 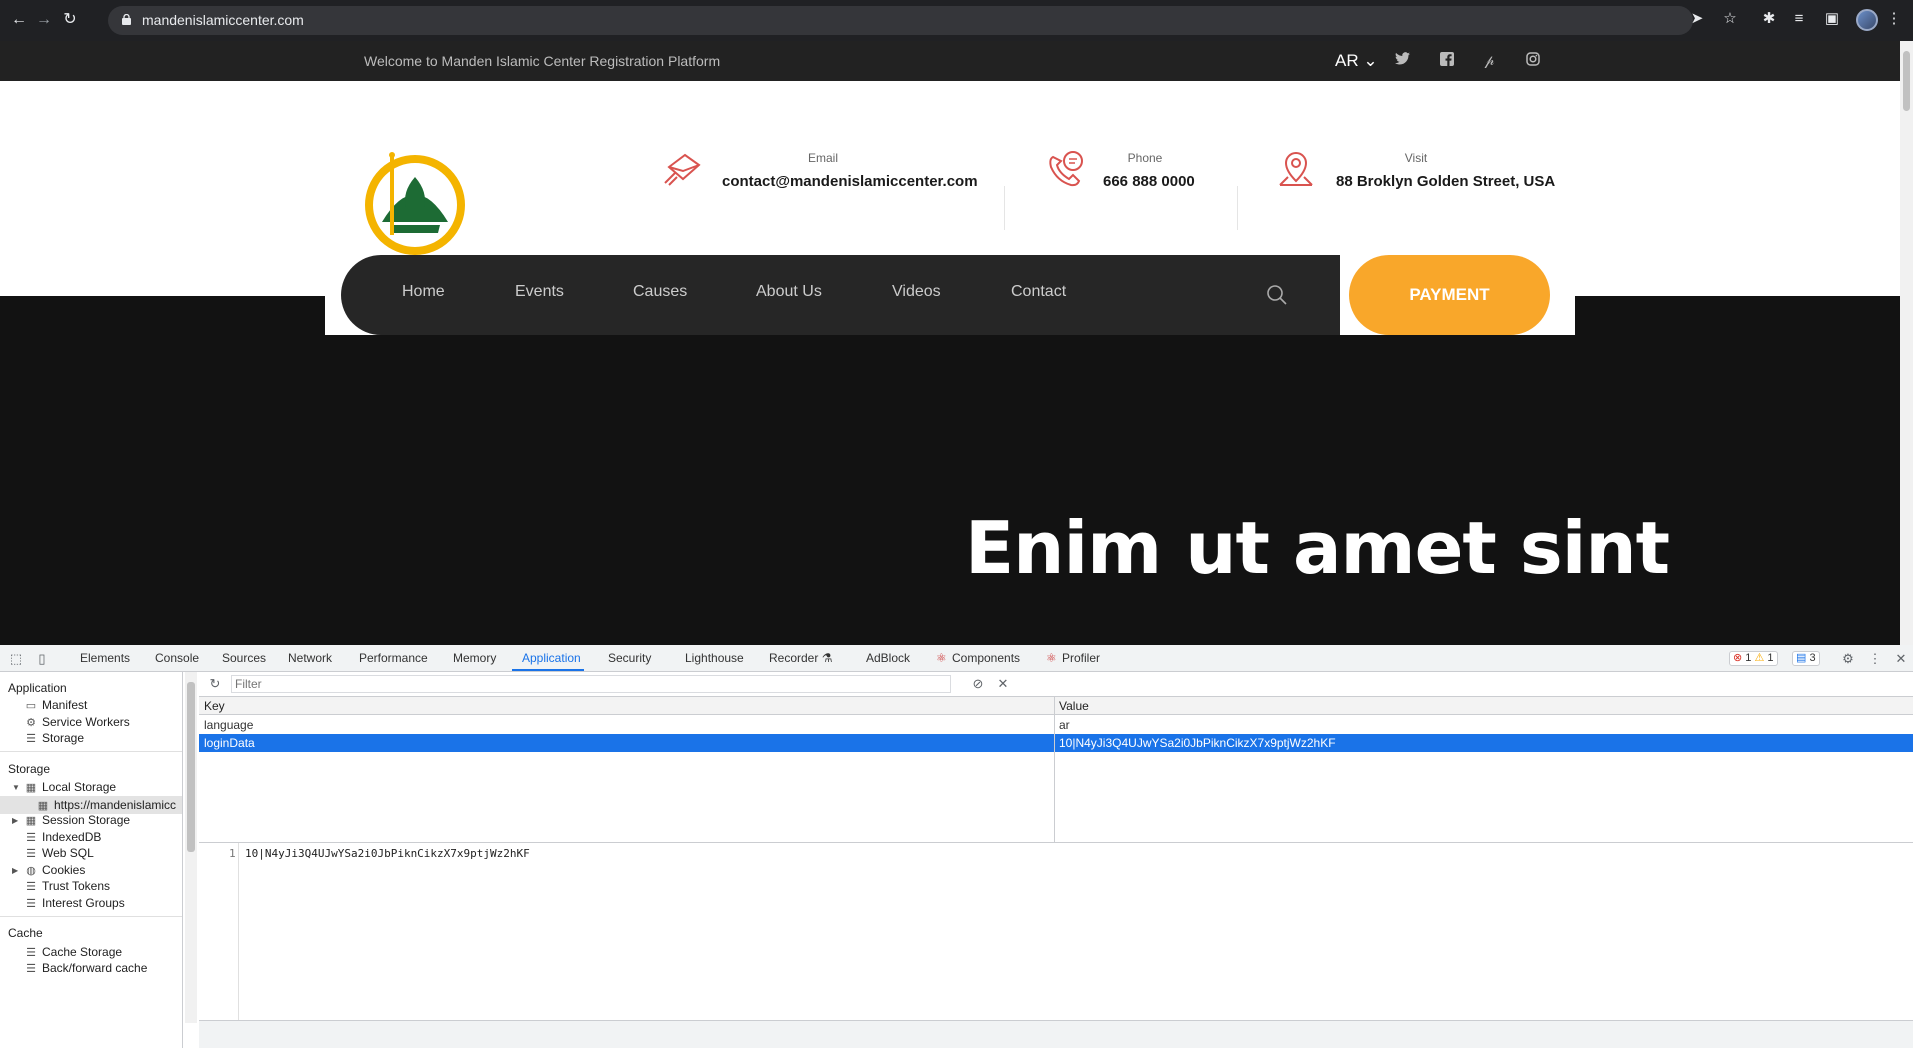 What do you see at coordinates (1003, 684) in the screenshot?
I see `delete-selected-icon: ✕` at bounding box center [1003, 684].